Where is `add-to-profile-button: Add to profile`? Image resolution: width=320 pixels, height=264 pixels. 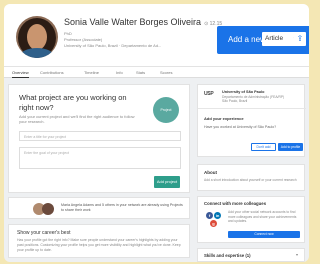
add-to-profile-button: Add to profile is located at coordinates (290, 147).